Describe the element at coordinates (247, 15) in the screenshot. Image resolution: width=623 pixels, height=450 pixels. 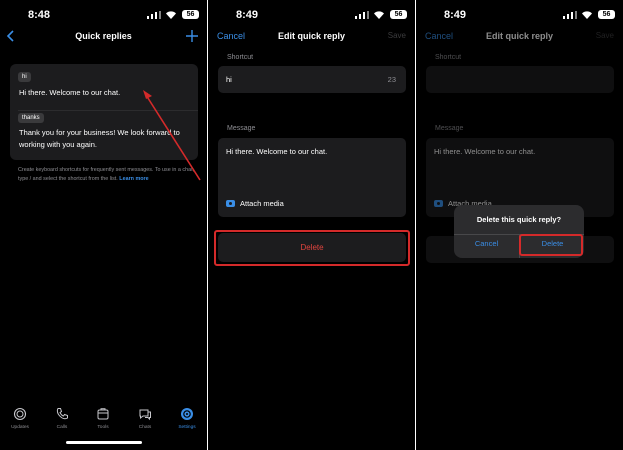
I see `status-time: 8:49` at that location.